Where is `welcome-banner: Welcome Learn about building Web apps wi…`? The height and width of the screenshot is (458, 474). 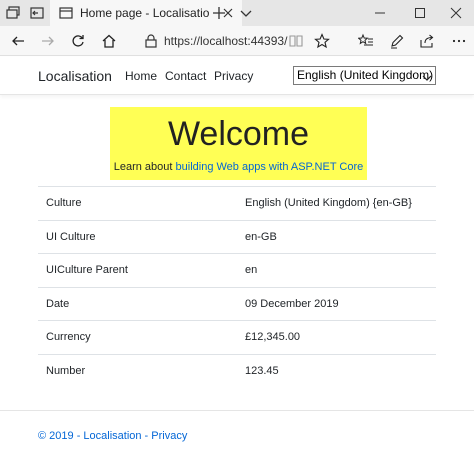 welcome-banner: Welcome Learn about building Web apps wi… is located at coordinates (238, 143).